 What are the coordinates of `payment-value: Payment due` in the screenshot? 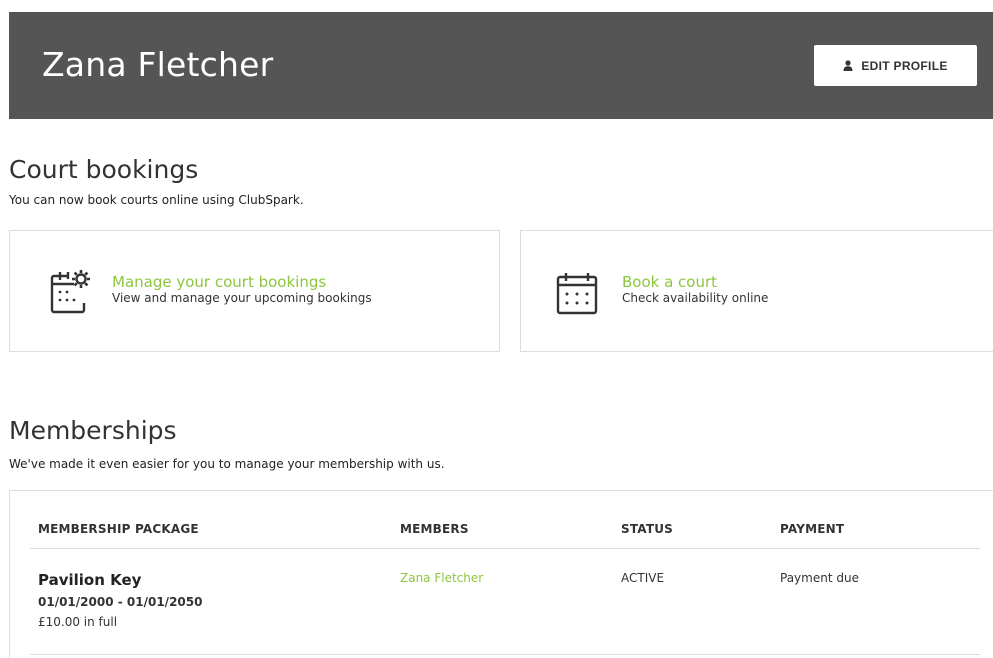 It's located at (819, 578).